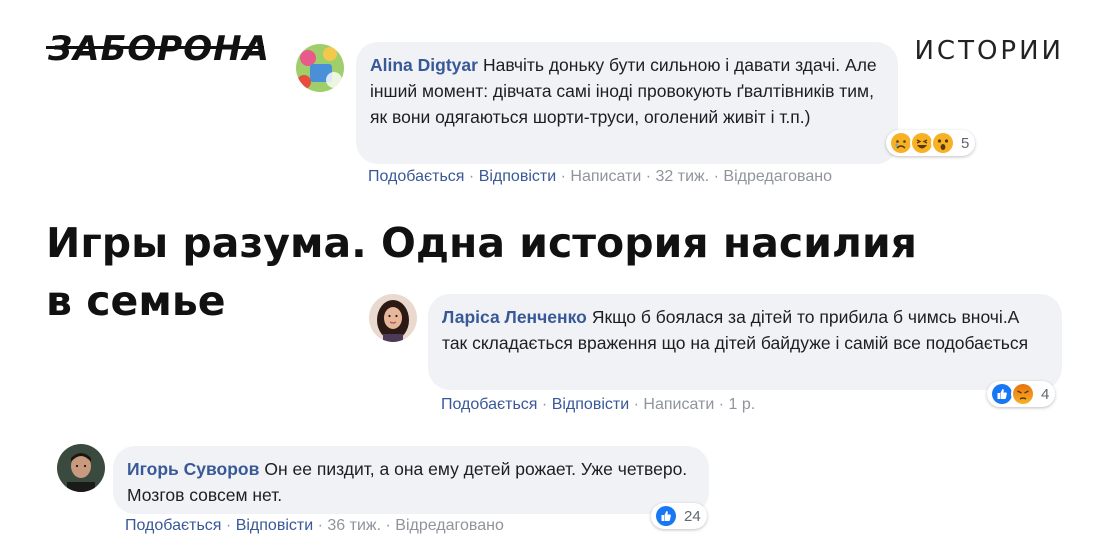 This screenshot has width=1100, height=550. What do you see at coordinates (965, 143) in the screenshot?
I see `reaction-count: 5` at bounding box center [965, 143].